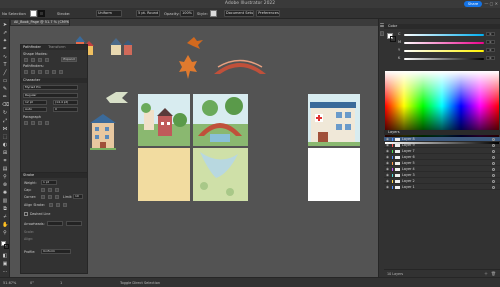 The image size is (500, 287). I want to click on stroke-color-icon, so click(6, 246).